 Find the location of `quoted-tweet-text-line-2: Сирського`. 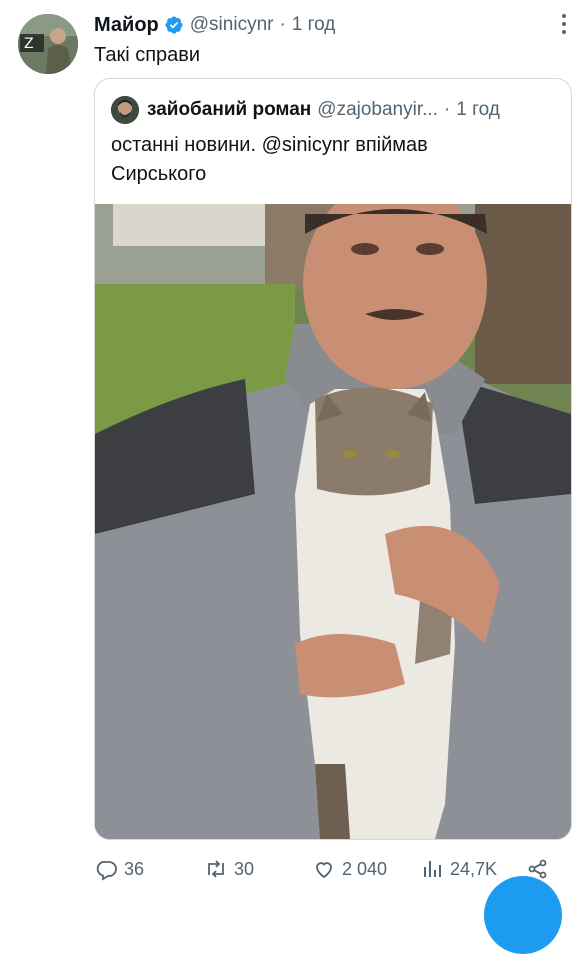

quoted-tweet-text-line-2: Сирського is located at coordinates (159, 174).